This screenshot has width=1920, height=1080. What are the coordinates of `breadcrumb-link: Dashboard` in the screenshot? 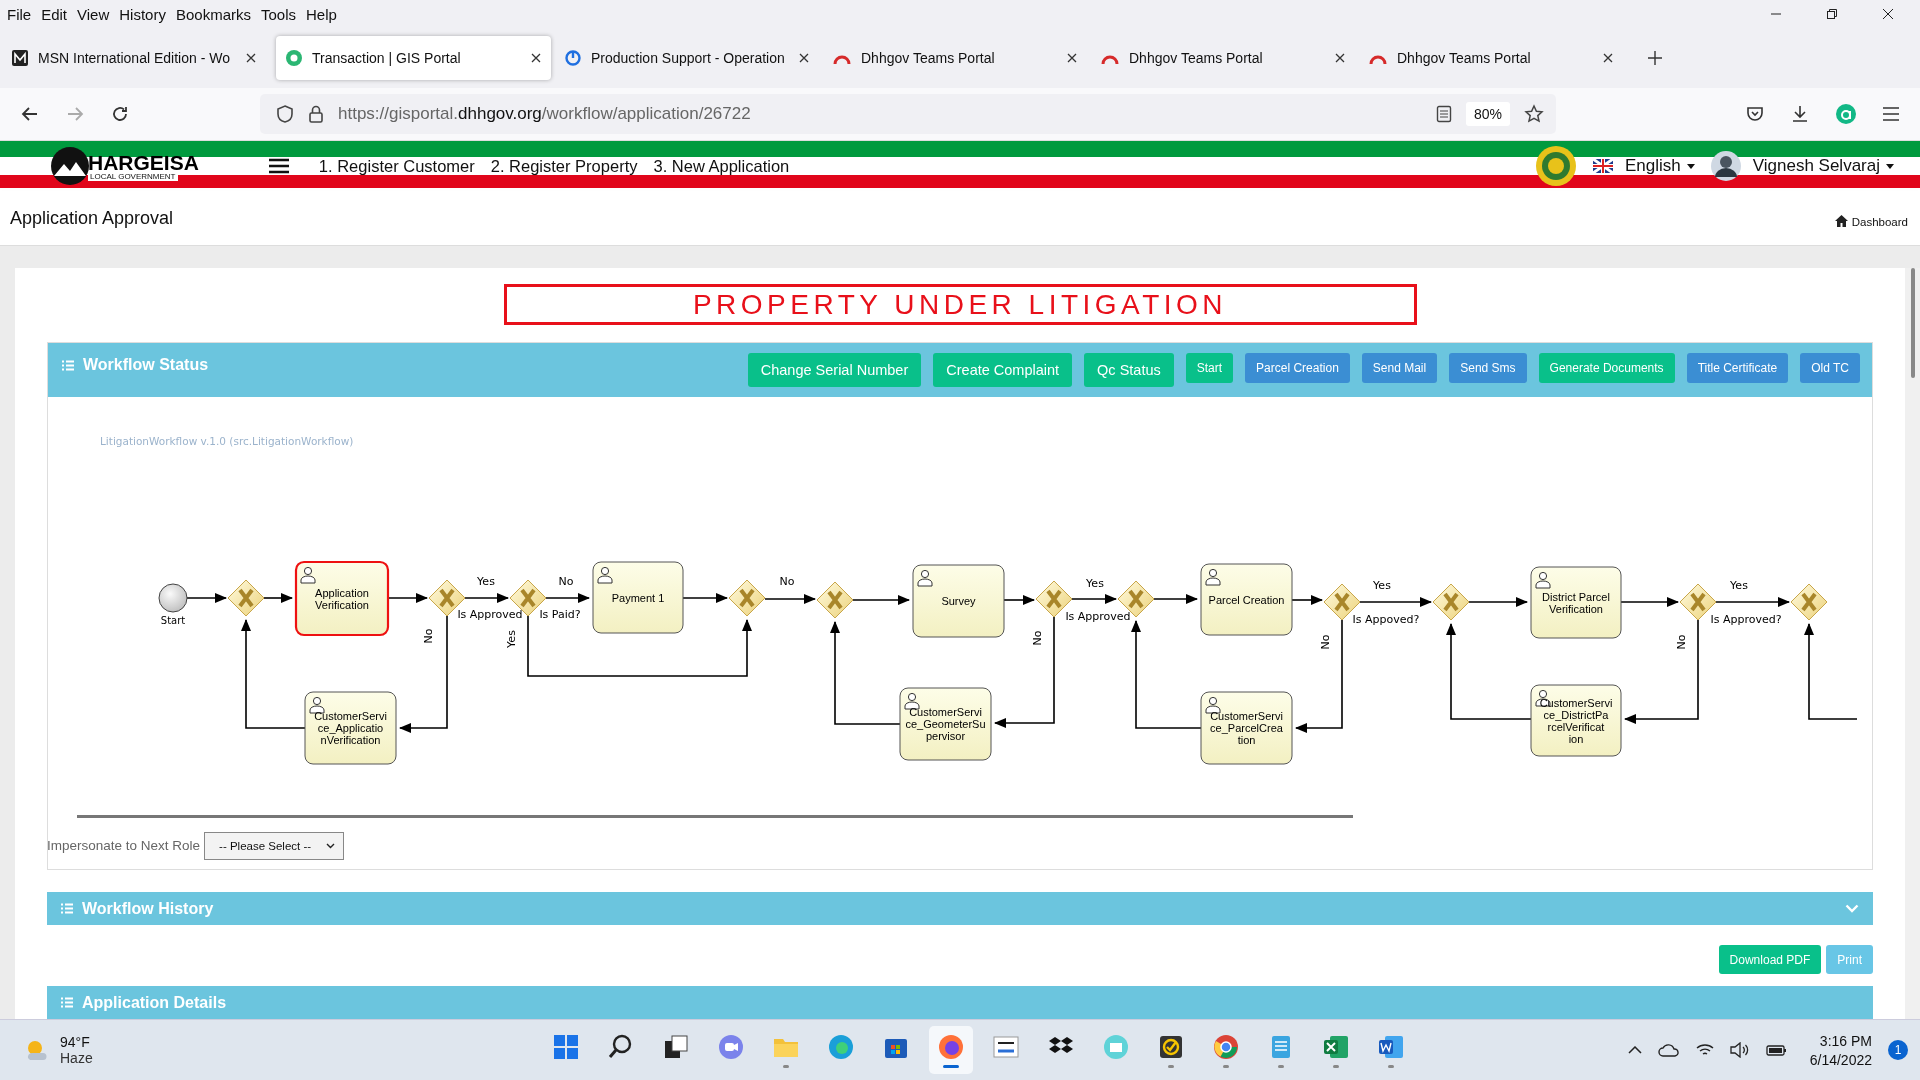 It's located at (1879, 222).